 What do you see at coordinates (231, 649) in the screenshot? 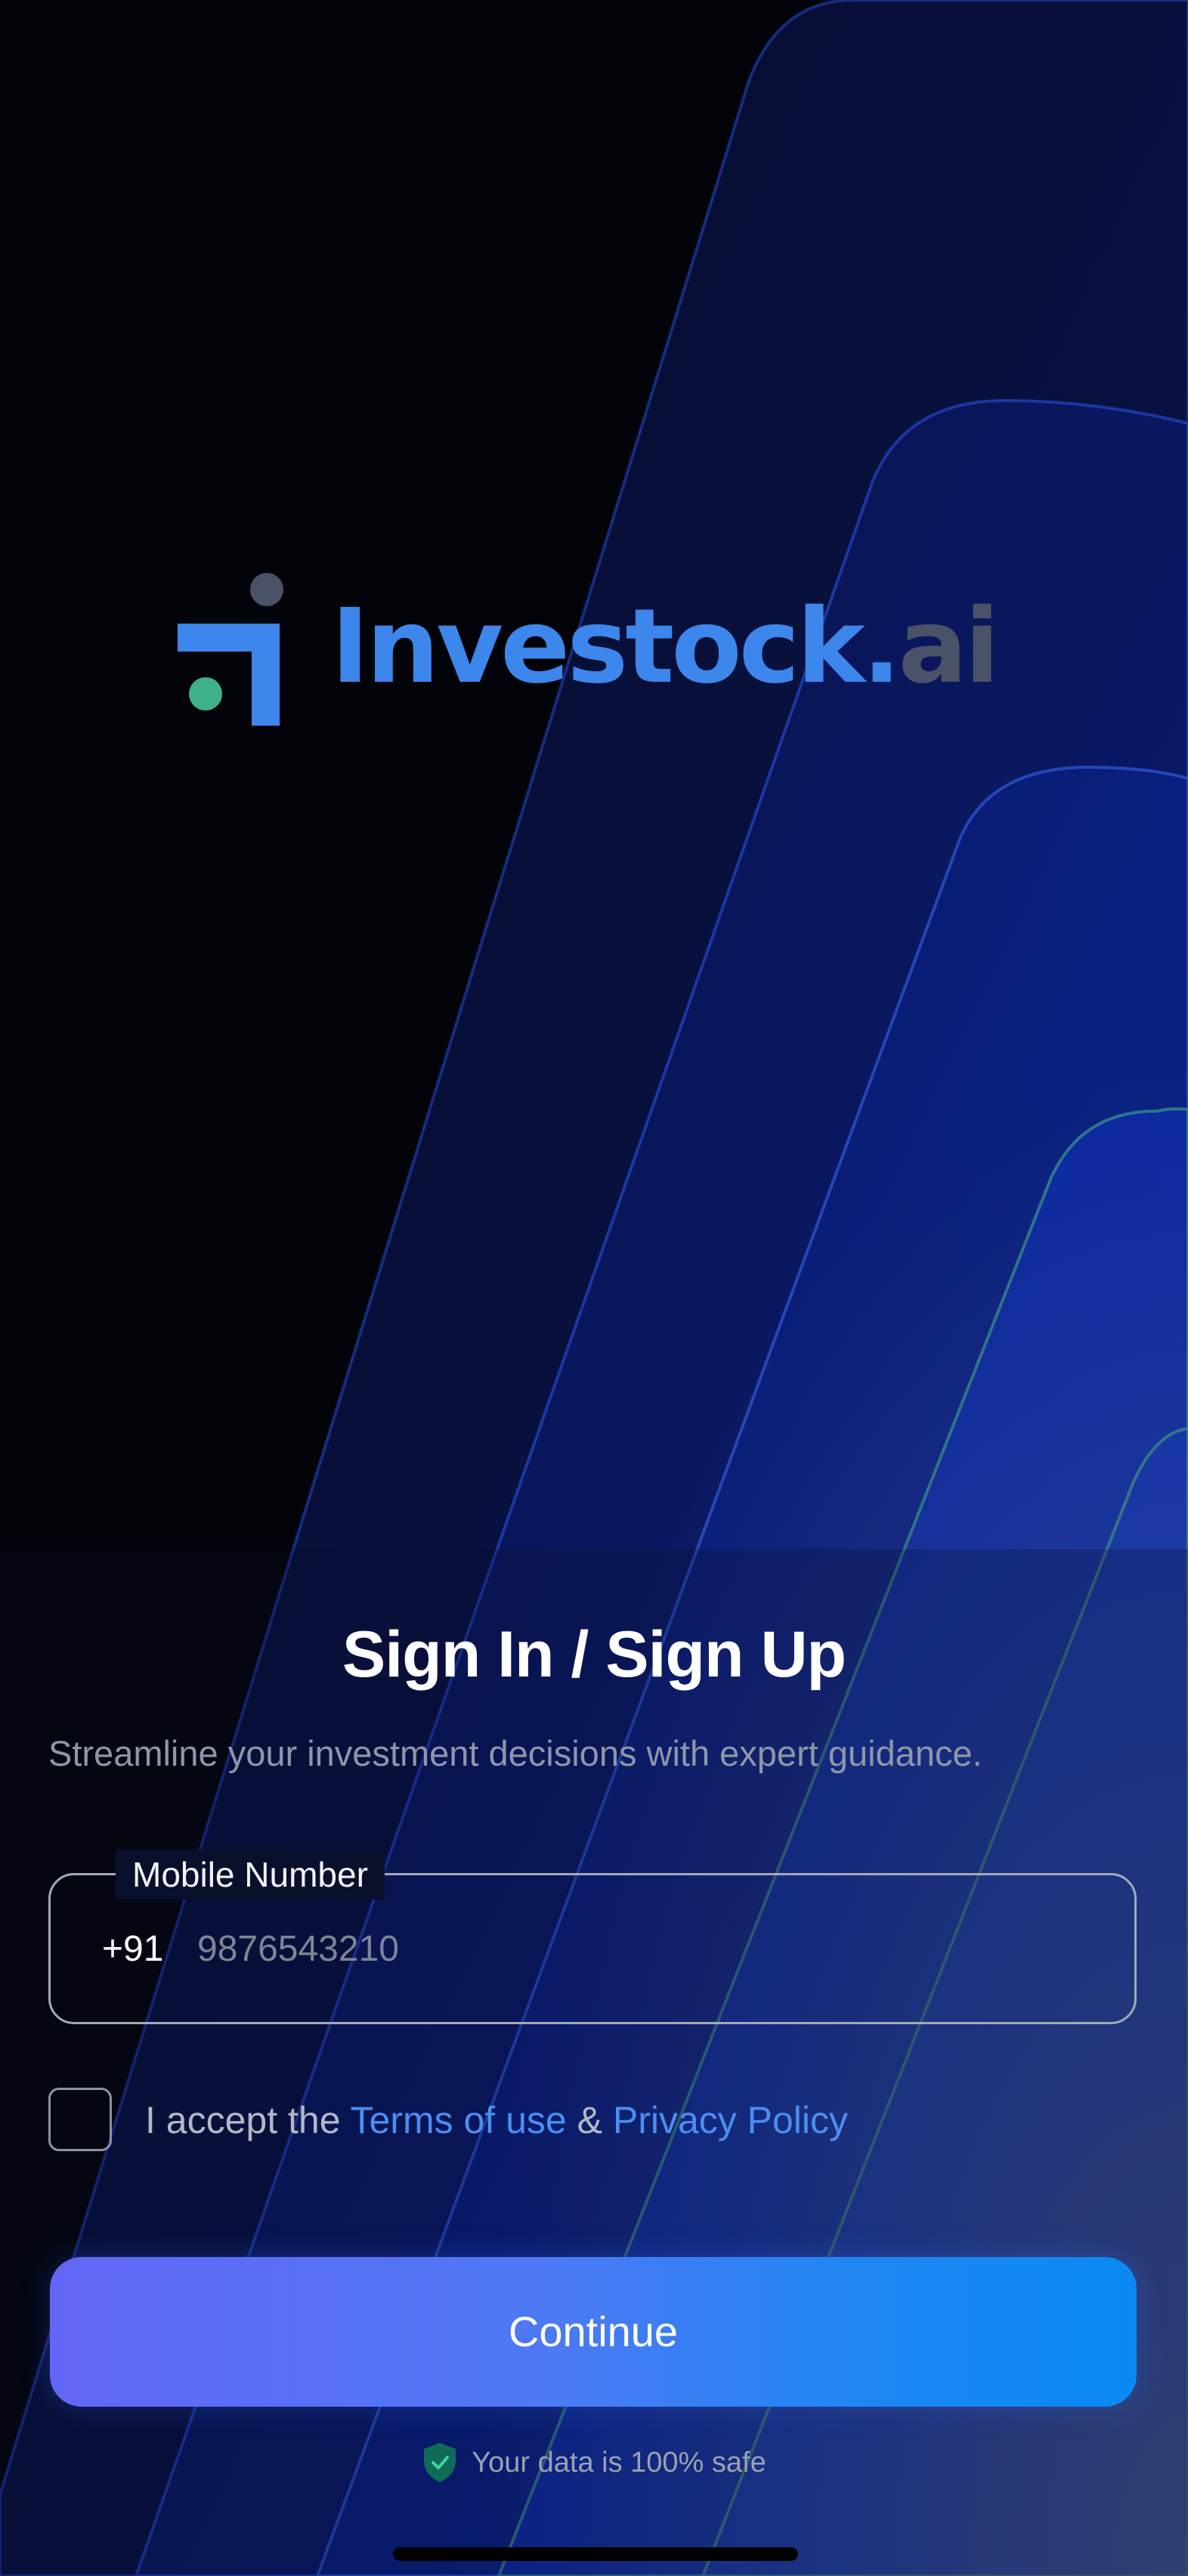
I see `investock-logo-mark-icon` at bounding box center [231, 649].